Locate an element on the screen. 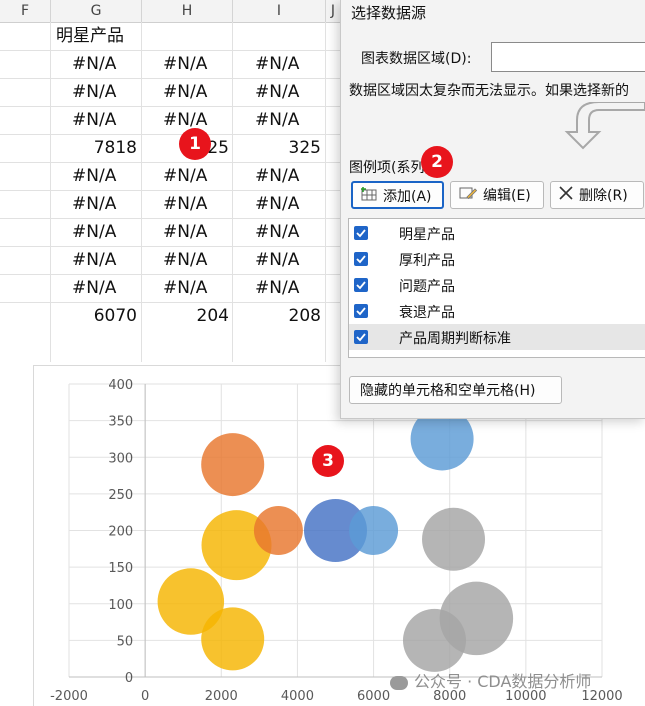 This screenshot has width=645, height=706. x-tick-label: 0 is located at coordinates (145, 696).